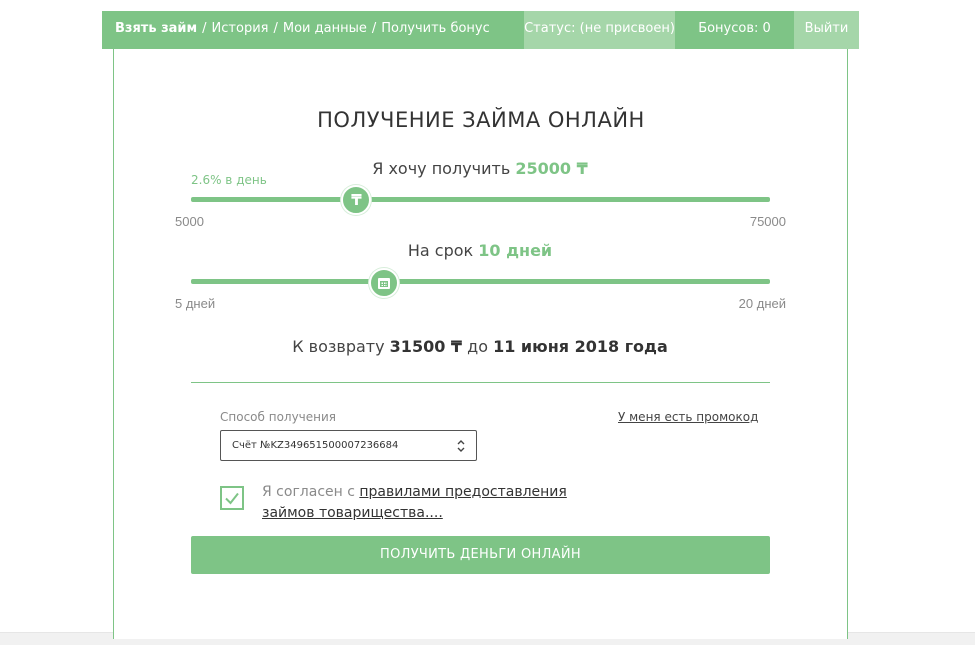 The height and width of the screenshot is (645, 975). I want to click on amount-label-line: Я хочу получить 25000 ₸, so click(480, 168).